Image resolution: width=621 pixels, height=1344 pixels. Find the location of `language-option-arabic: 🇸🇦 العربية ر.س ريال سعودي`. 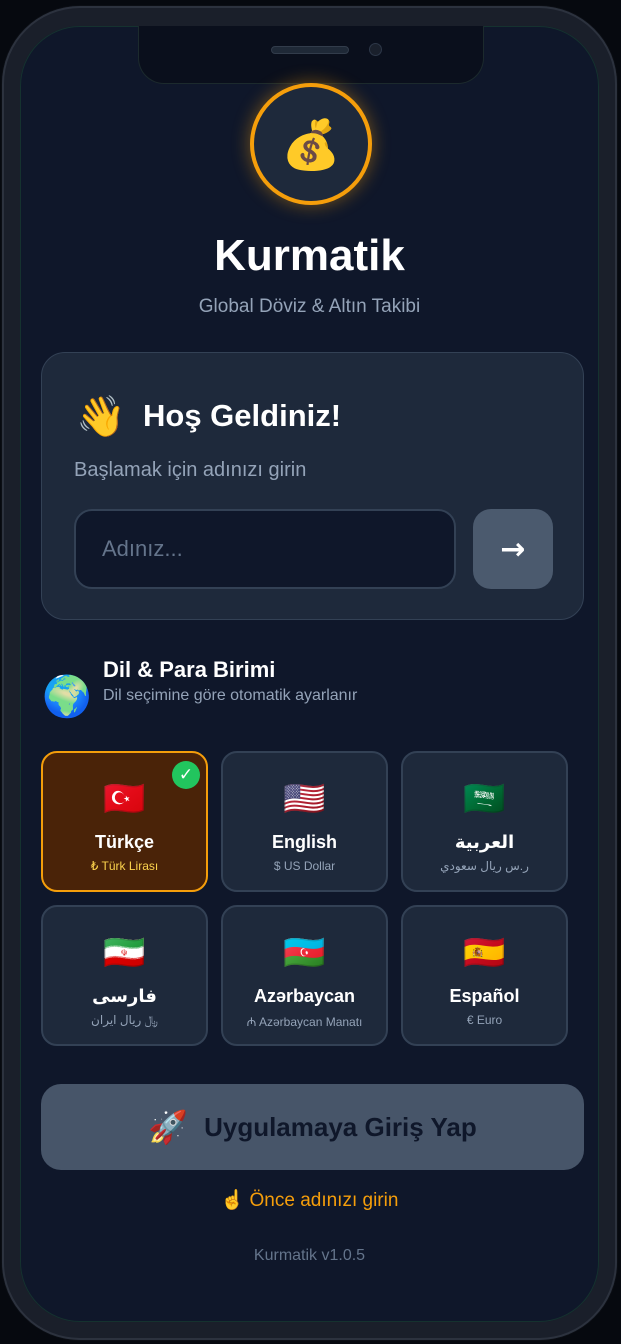

language-option-arabic: 🇸🇦 العربية ر.س ريال سعودي is located at coordinates (484, 821).